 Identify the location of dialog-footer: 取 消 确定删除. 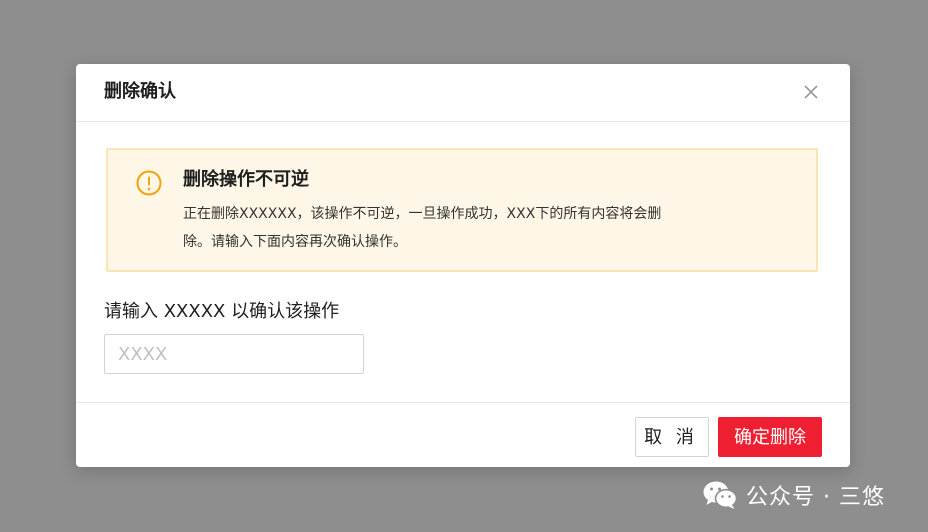
(463, 434).